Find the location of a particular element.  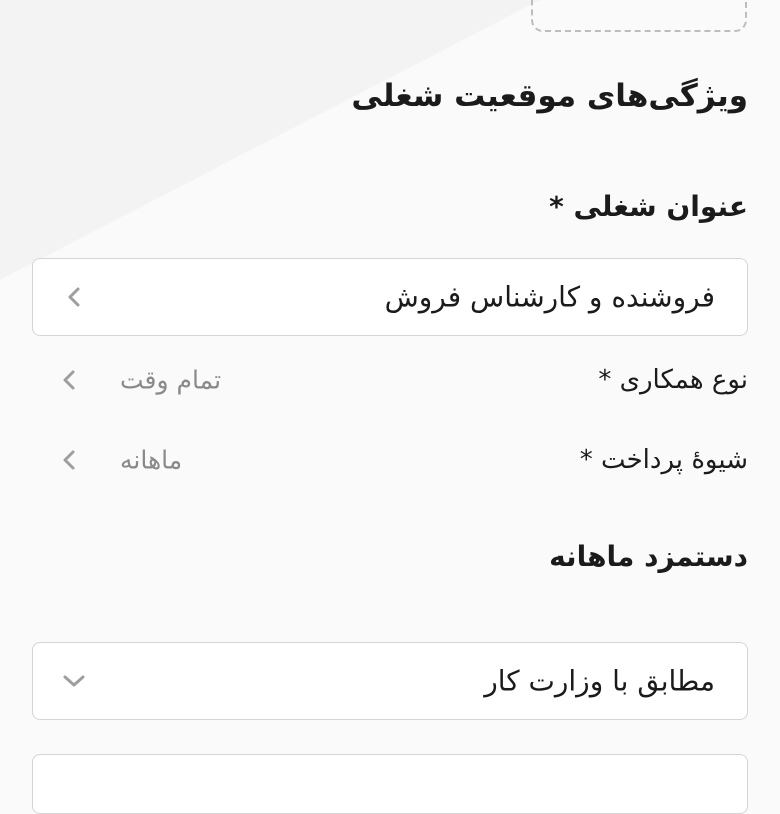

job-title-label: عنوان شغلی * is located at coordinates (648, 206).